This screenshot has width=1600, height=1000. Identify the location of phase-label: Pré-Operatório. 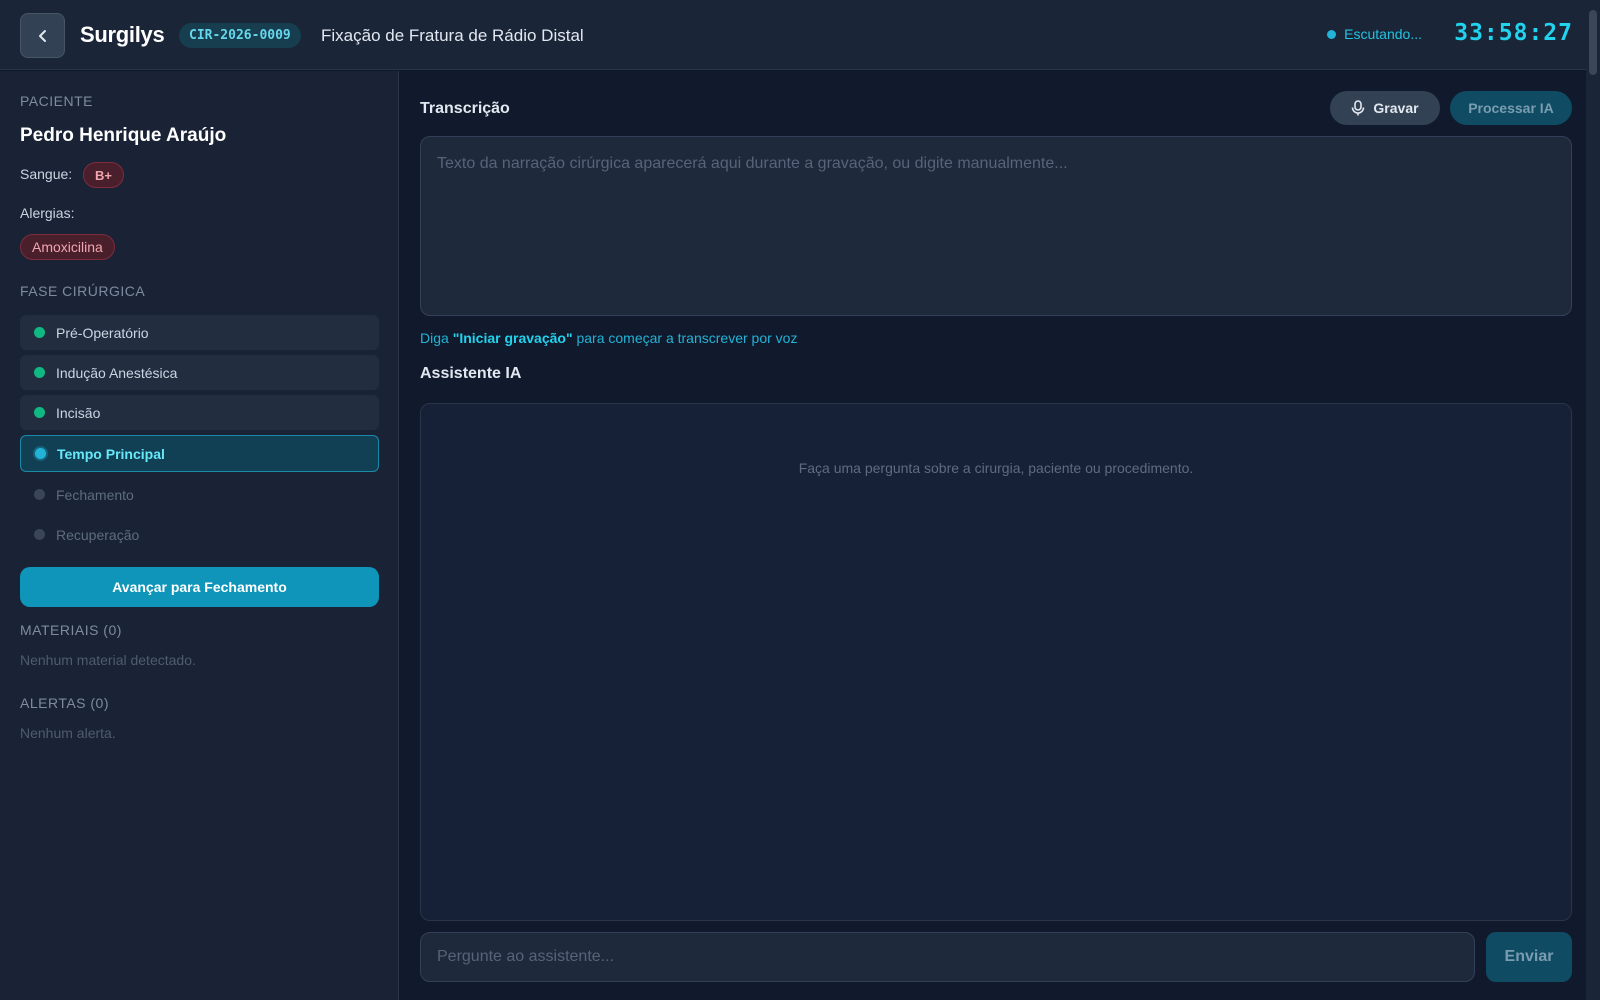
(102, 332).